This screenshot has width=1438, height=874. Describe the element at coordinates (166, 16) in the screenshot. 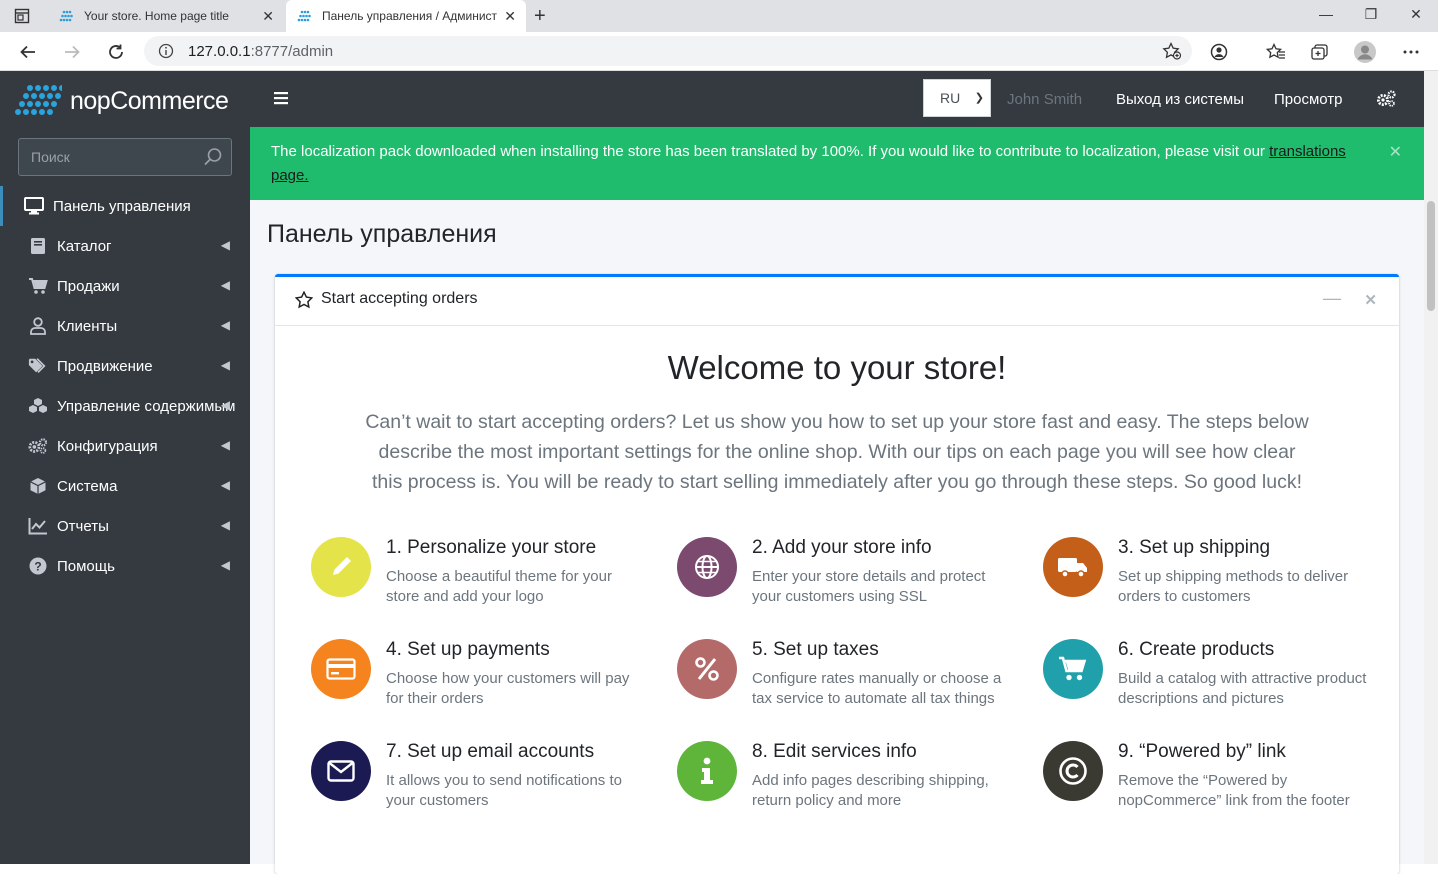

I see `browser-tab-store: Your store. Home page title ✕` at that location.